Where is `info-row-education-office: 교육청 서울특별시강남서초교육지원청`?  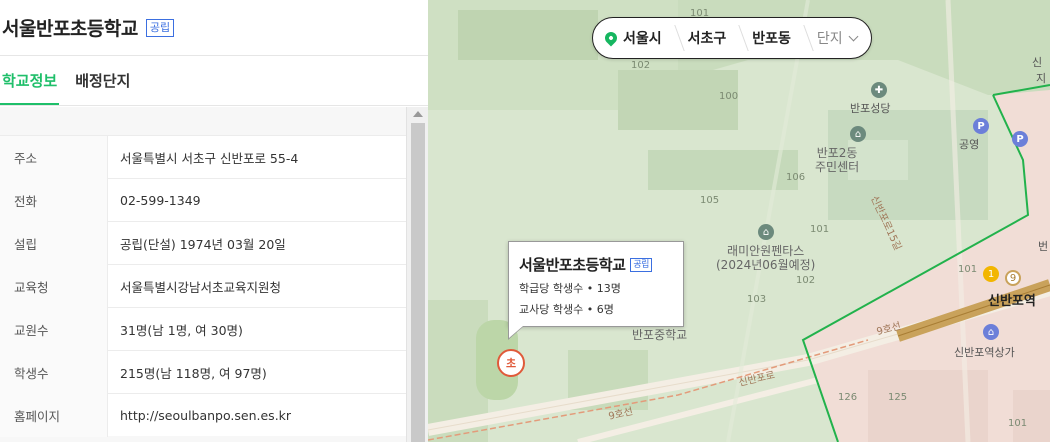
info-row-education-office: 교육청 서울특별시강남서초교육지원청 is located at coordinates (203, 286).